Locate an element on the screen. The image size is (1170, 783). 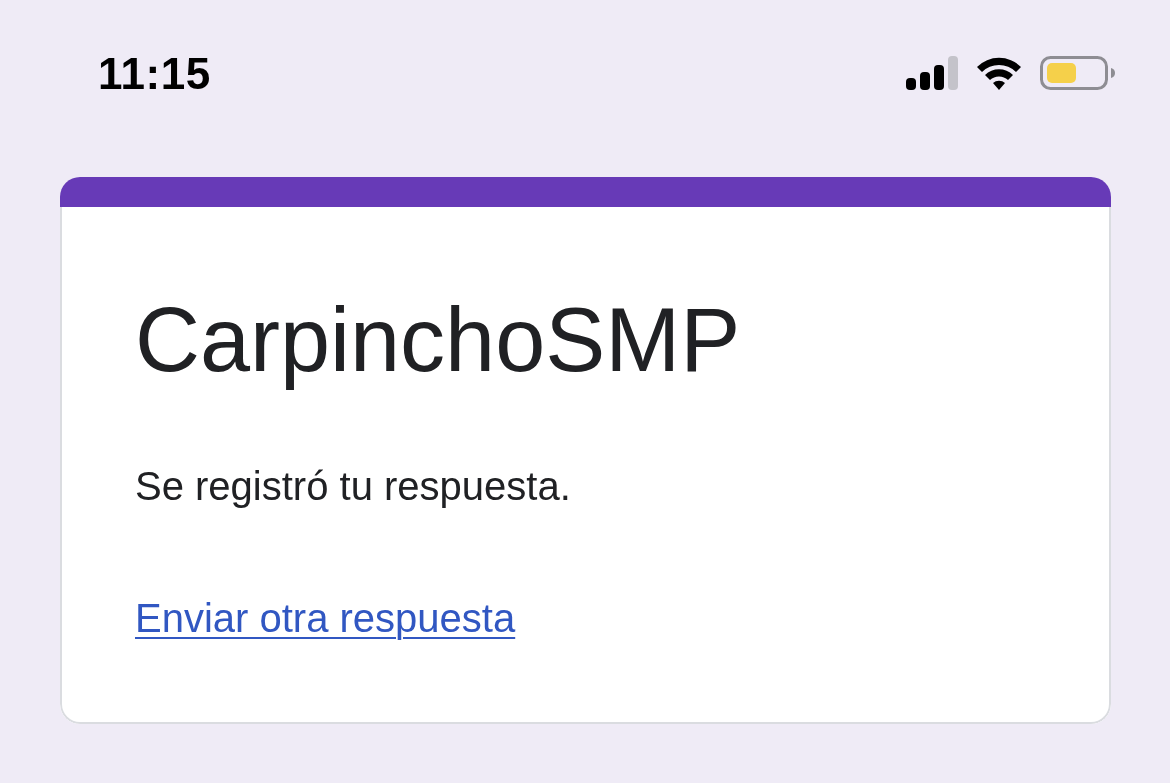
wifi-icon is located at coordinates (999, 73).